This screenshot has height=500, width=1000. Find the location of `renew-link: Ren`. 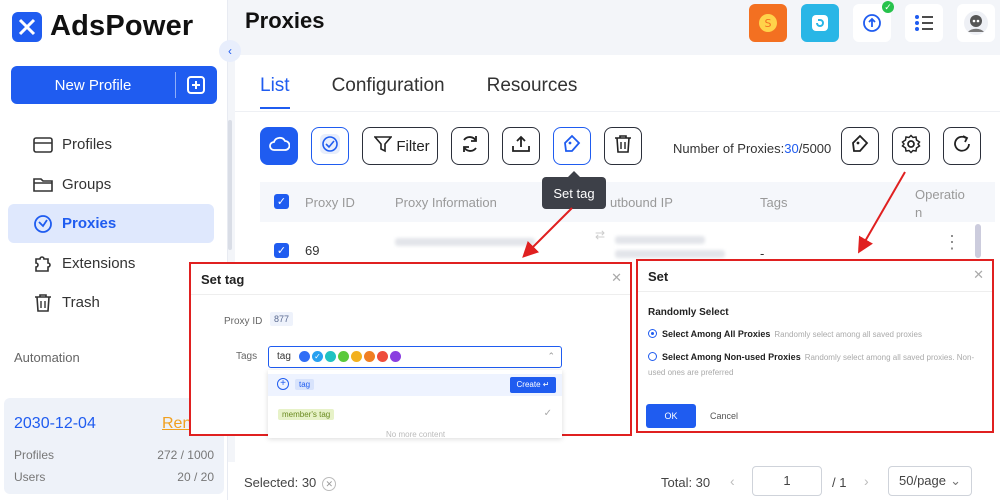

renew-link: Ren is located at coordinates (176, 424).